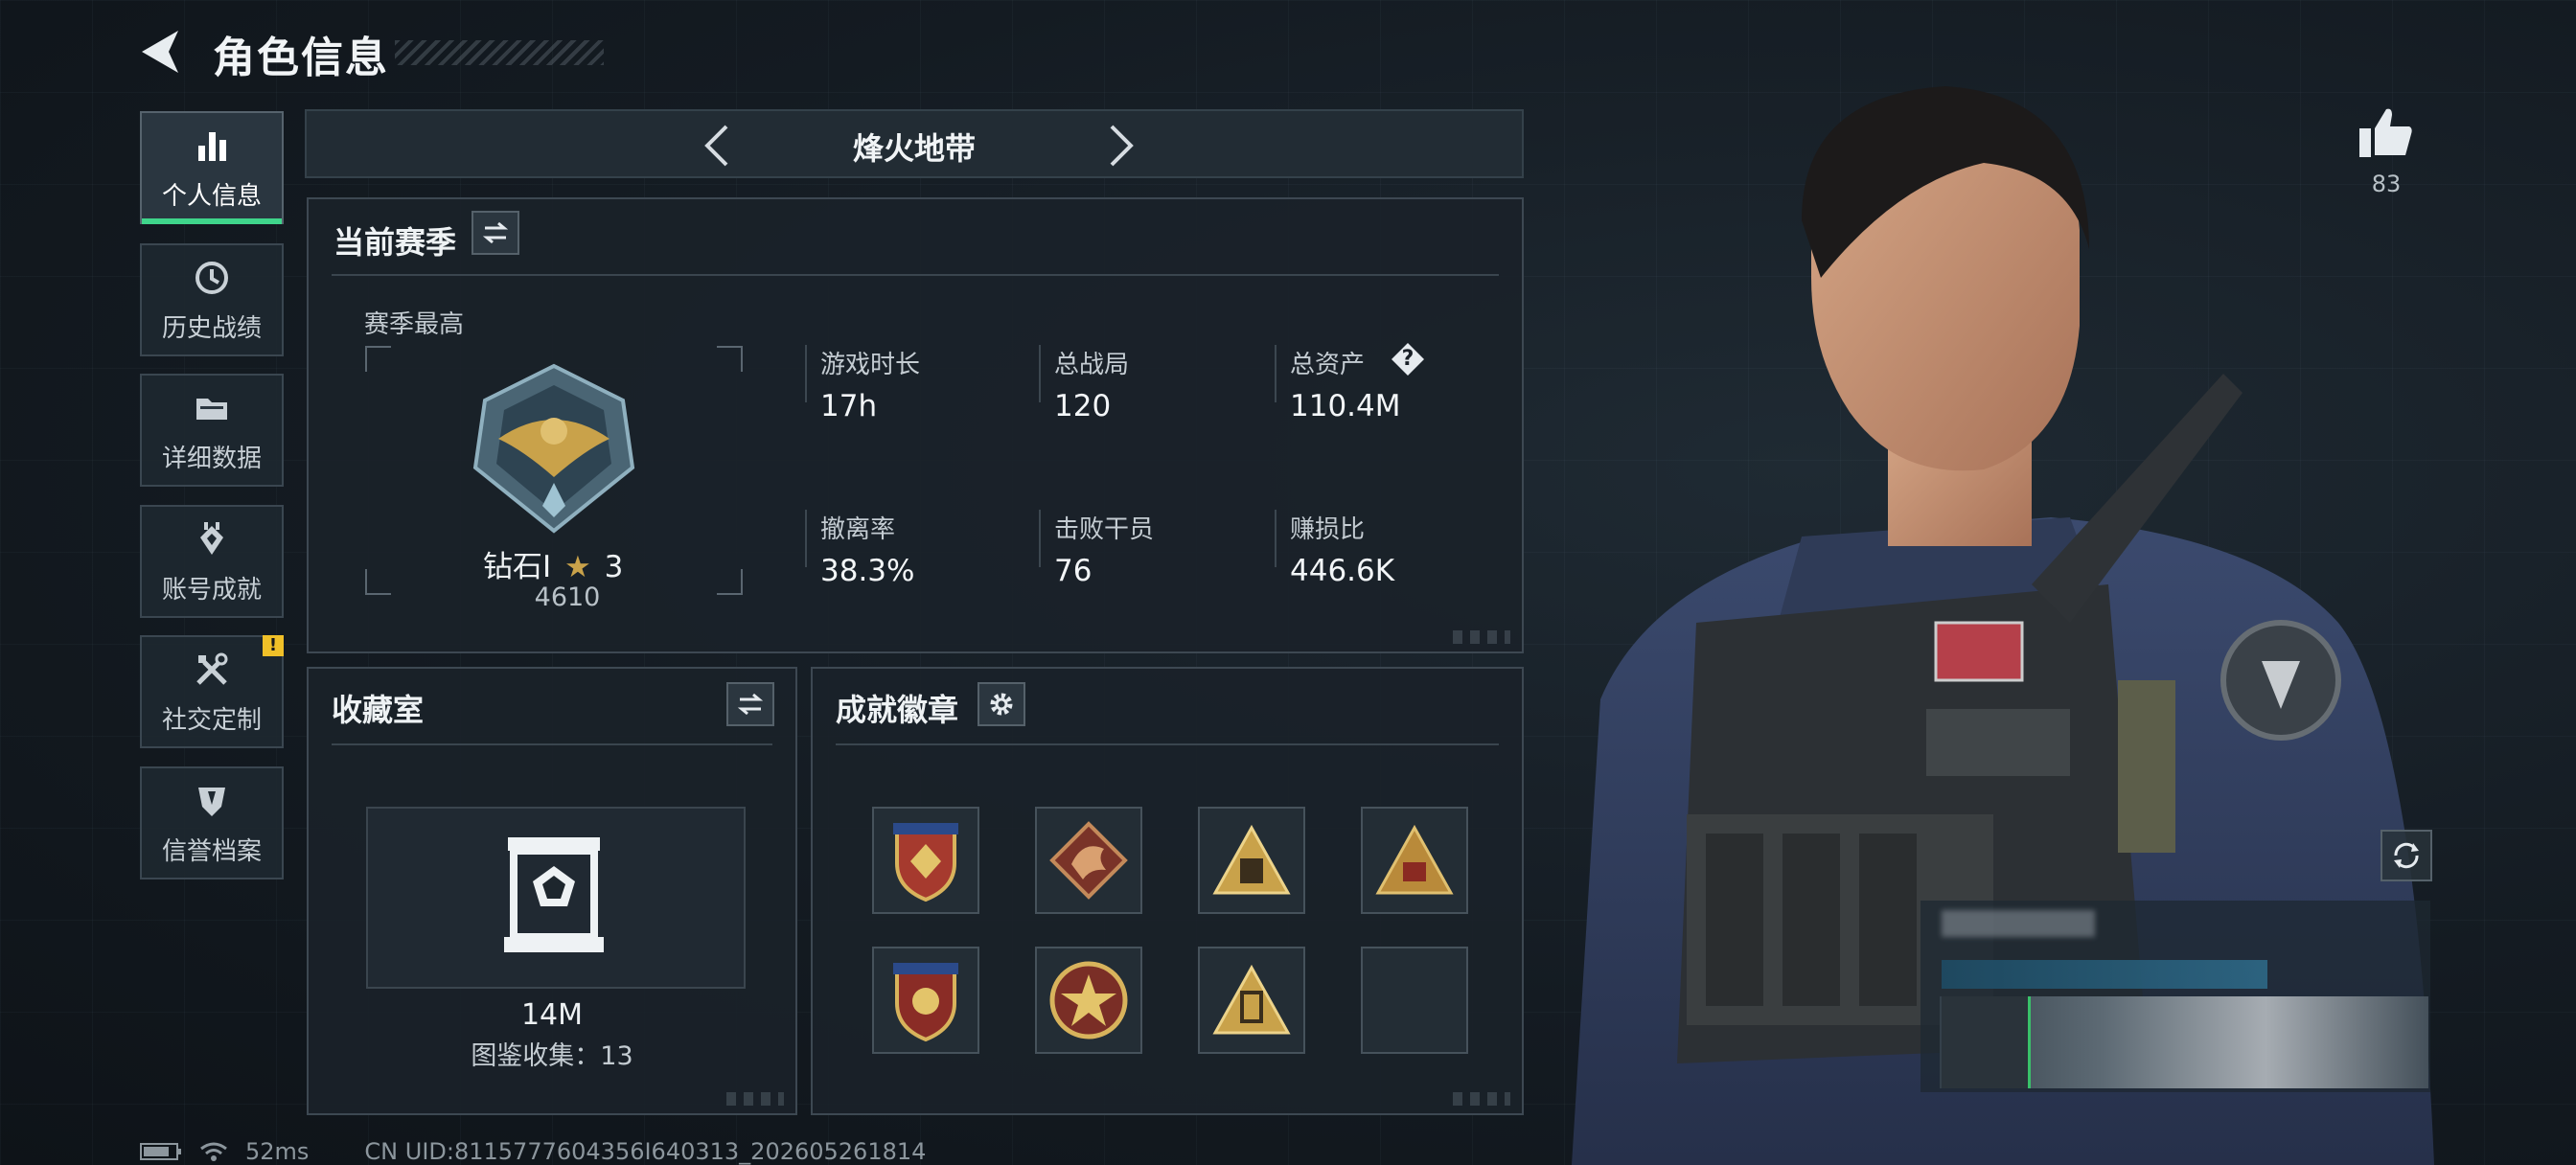  Describe the element at coordinates (1408, 360) in the screenshot. I see `help-icon: ?` at that location.